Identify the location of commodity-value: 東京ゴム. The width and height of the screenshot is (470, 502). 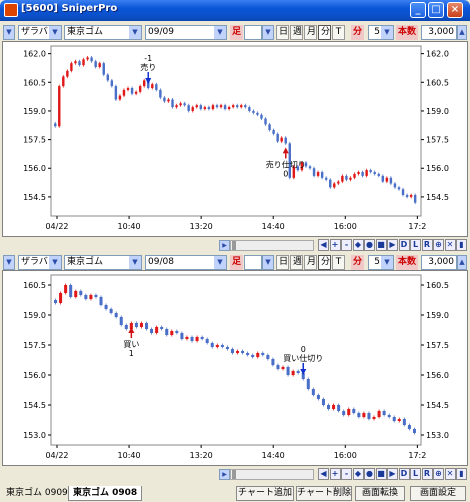
(85, 32).